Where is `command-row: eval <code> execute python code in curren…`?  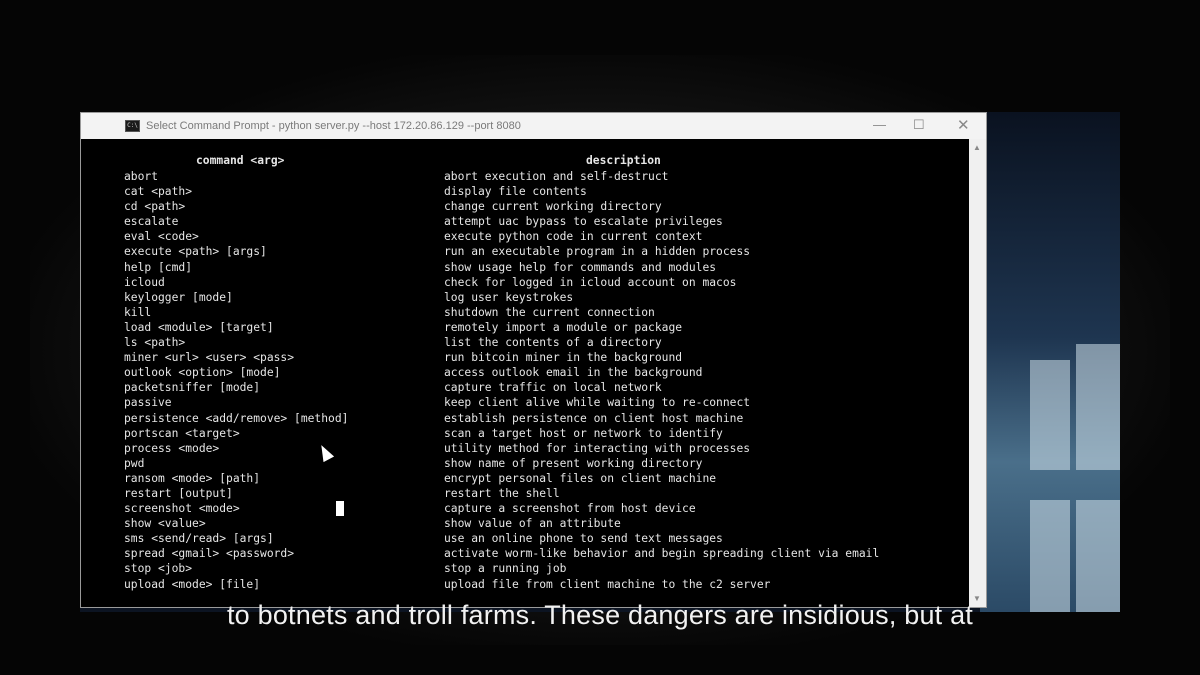
command-row: eval <code> execute python code in curren… is located at coordinates (544, 236).